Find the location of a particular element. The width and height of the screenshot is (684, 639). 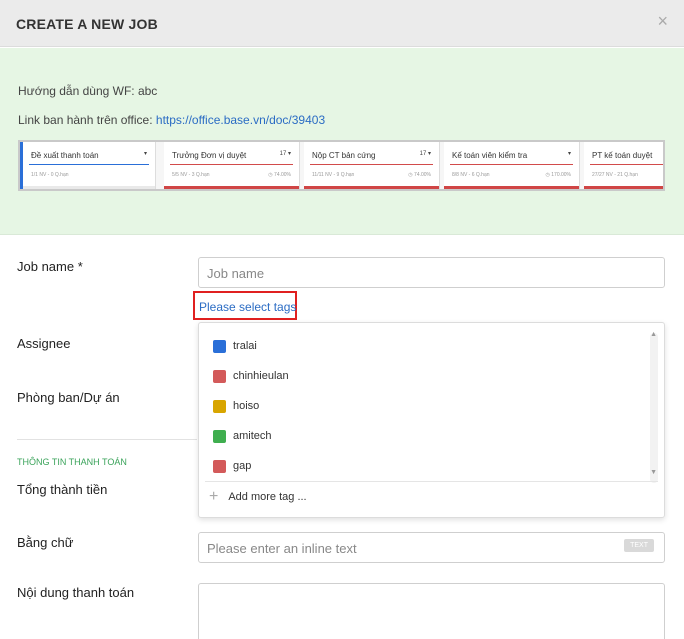

close-icon: × is located at coordinates (662, 21).